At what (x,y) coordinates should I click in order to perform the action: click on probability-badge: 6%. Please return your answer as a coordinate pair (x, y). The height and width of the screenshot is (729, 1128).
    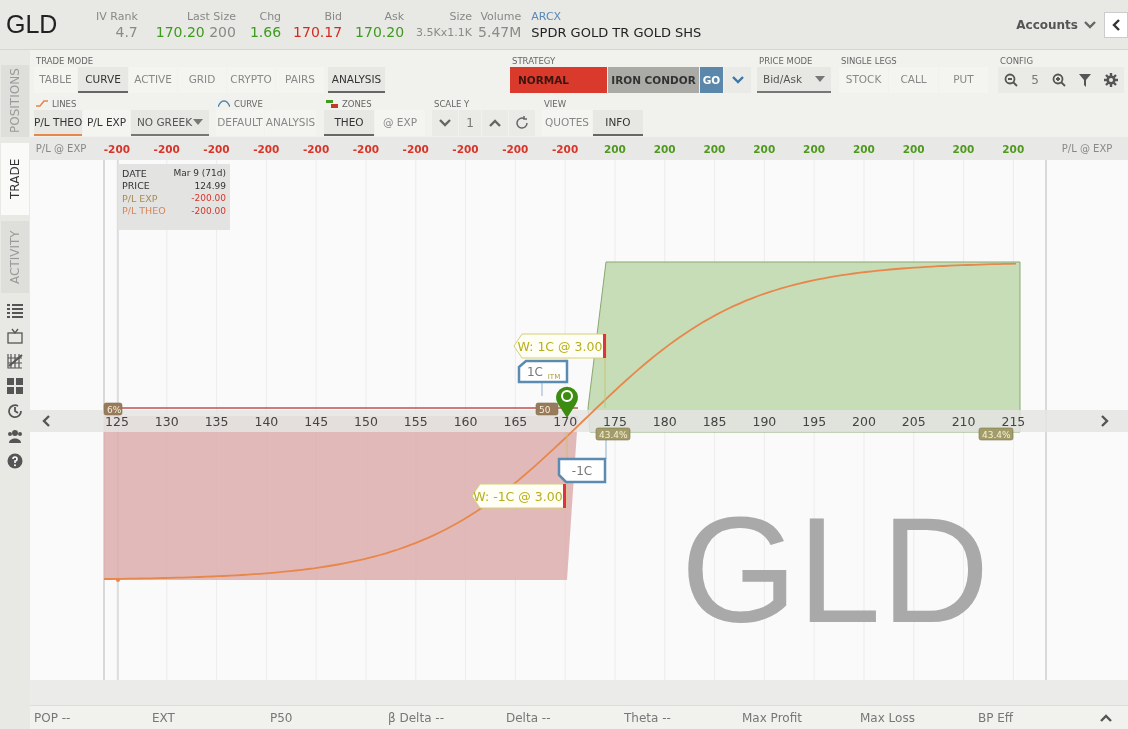
    Looking at the image, I should click on (113, 409).